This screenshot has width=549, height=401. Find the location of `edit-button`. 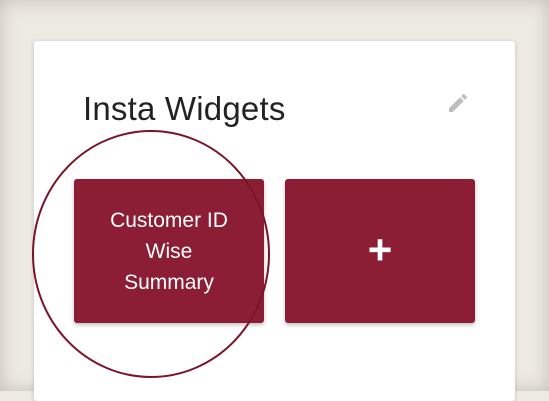

edit-button is located at coordinates (458, 105).